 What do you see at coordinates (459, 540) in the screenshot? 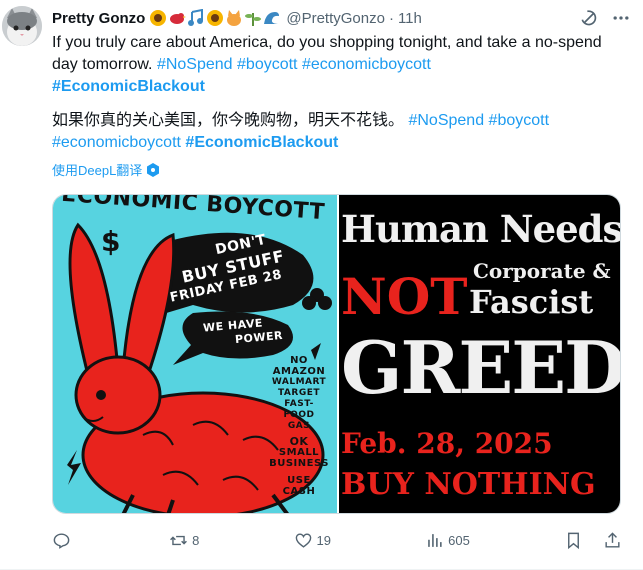
I see `views-count: 605` at bounding box center [459, 540].